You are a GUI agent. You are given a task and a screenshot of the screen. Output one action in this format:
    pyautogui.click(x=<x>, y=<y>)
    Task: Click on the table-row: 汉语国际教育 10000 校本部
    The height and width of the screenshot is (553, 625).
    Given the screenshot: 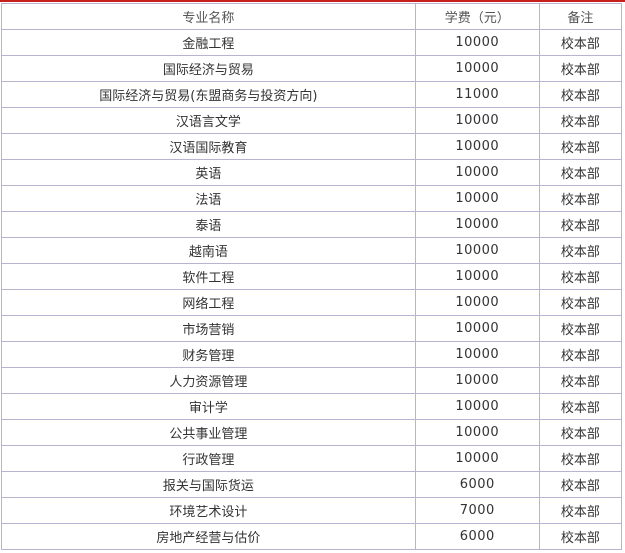 What is the action you would take?
    pyautogui.click(x=312, y=146)
    